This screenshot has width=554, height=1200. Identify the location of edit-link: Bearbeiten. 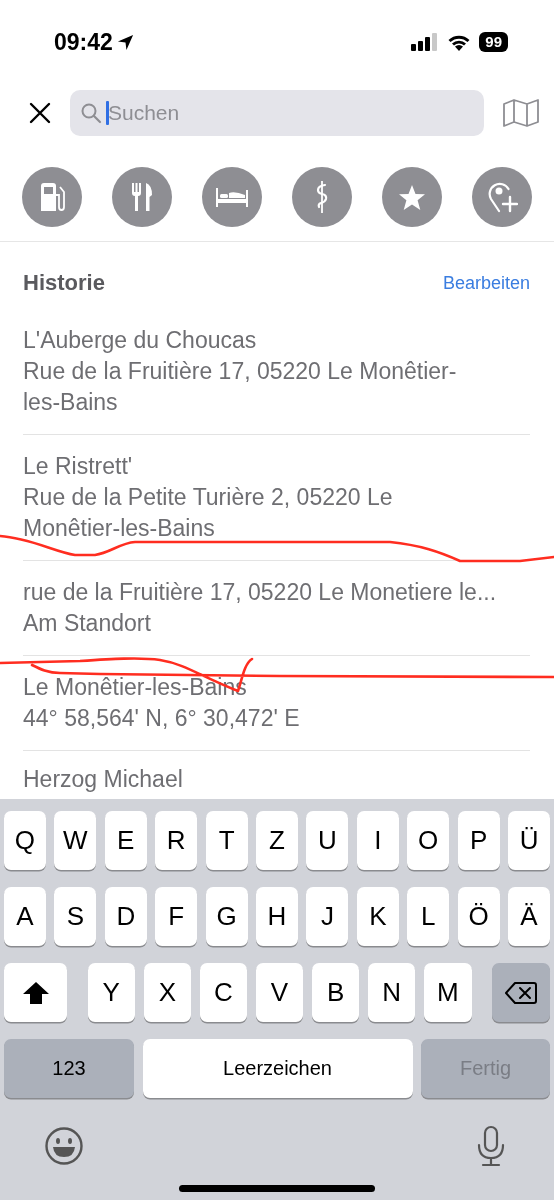
(486, 283).